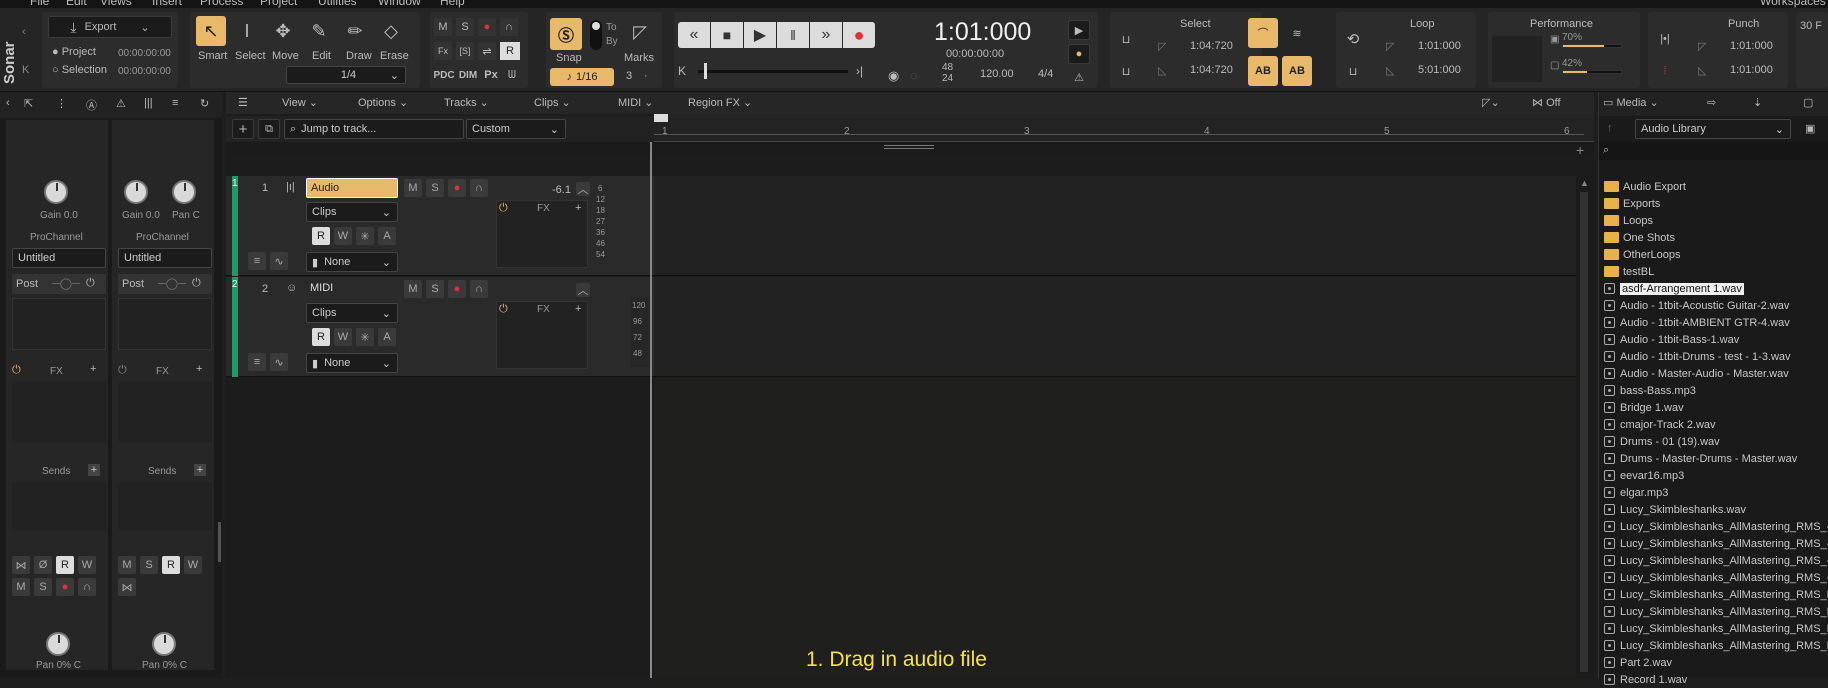 This screenshot has height=688, width=1828. I want to click on library-select: Audio Library ⌄, so click(1713, 129).